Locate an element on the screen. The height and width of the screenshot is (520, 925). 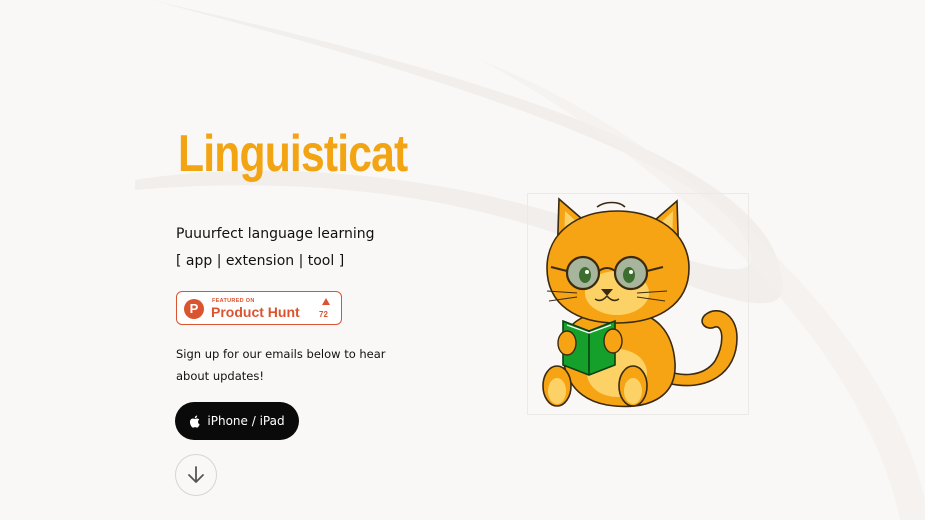
apple-icon is located at coordinates (195, 421).